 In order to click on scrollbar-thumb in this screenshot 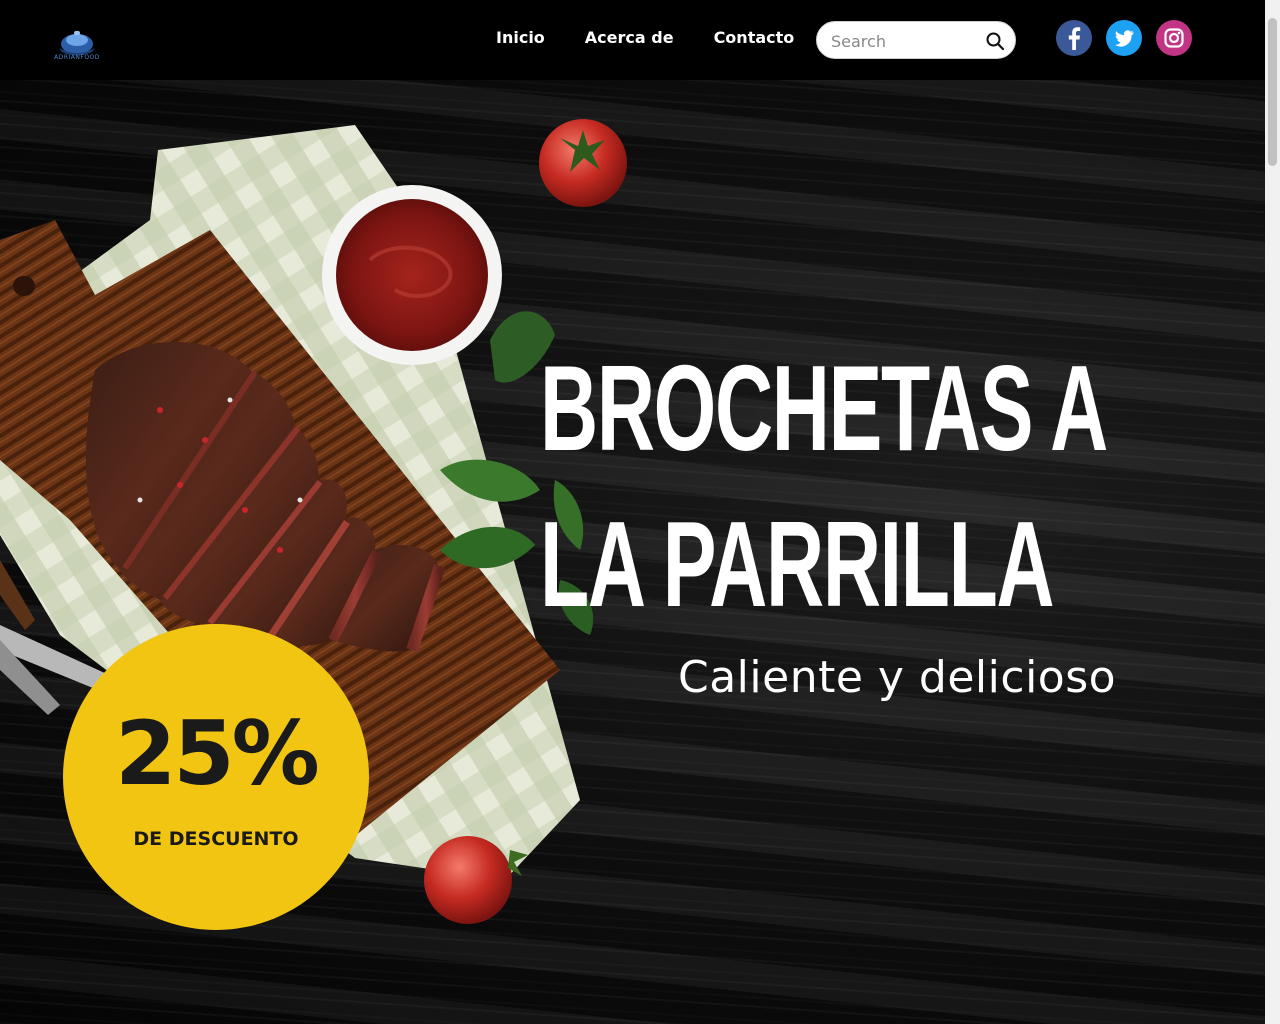, I will do `click(1272, 92)`.